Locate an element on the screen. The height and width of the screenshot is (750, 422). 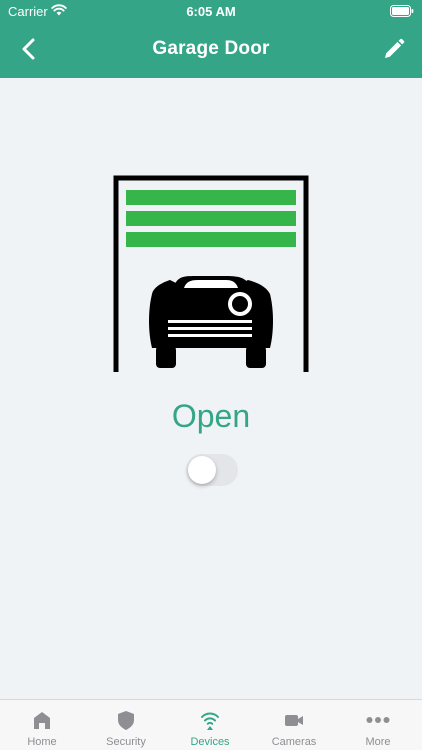
tab-devices: Devices is located at coordinates (210, 725).